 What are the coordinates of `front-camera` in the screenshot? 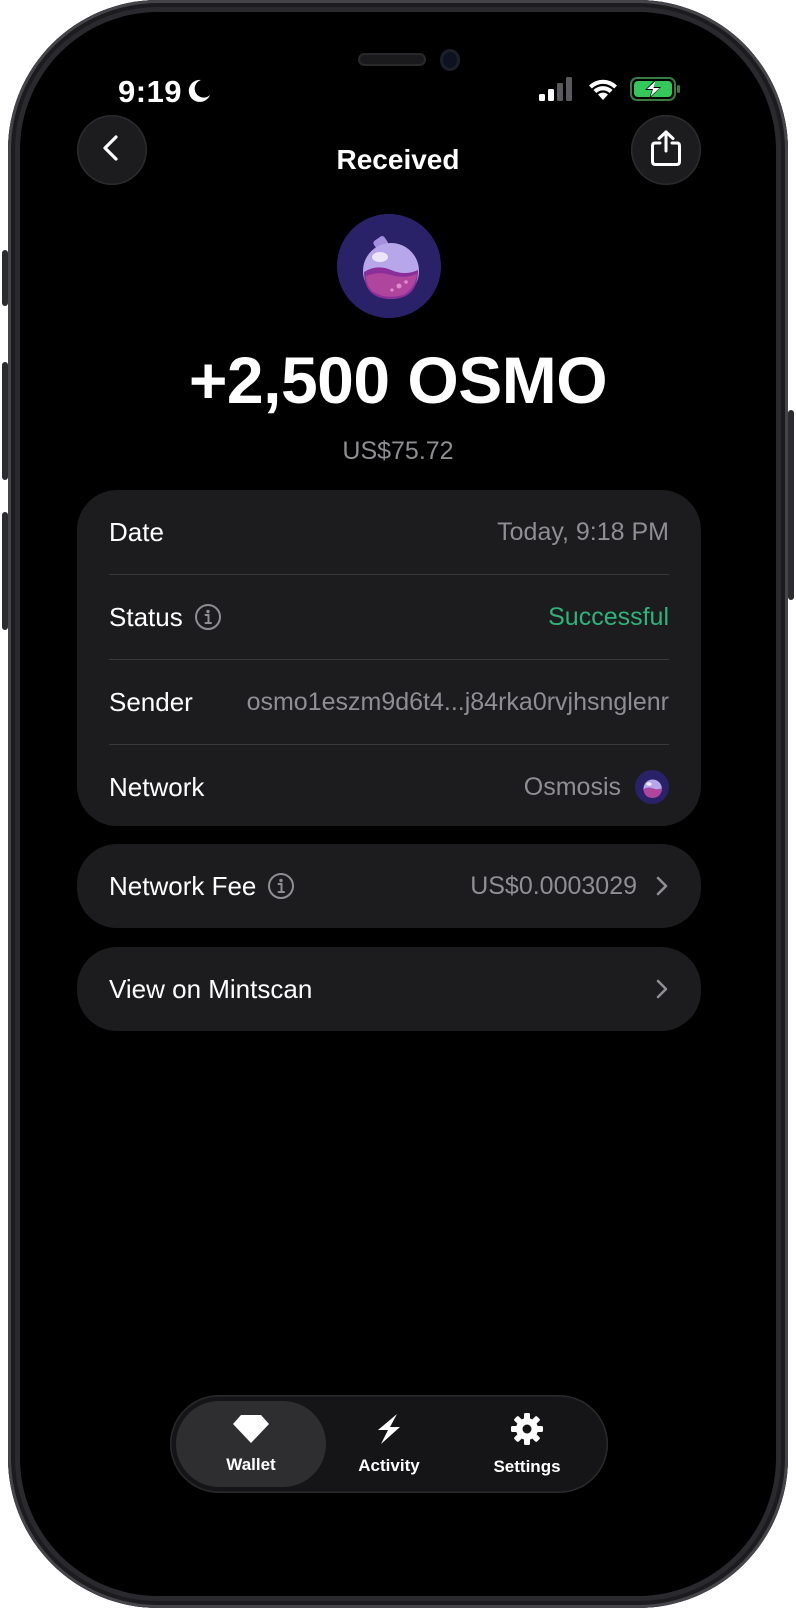 It's located at (450, 60).